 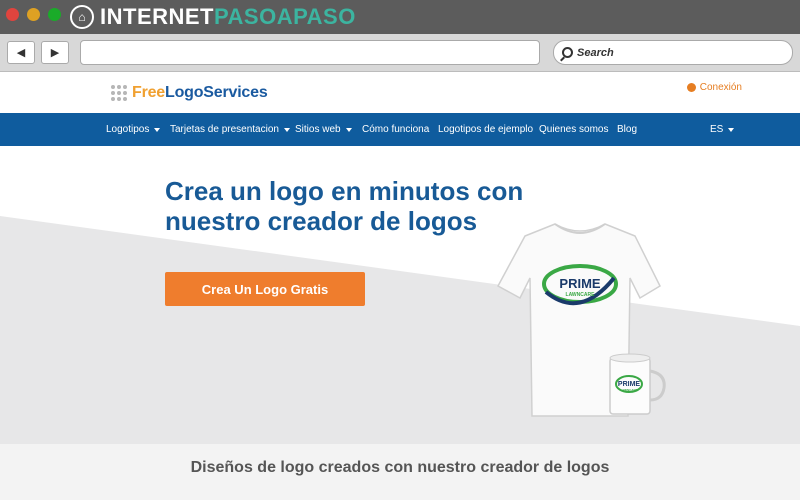 I want to click on language-selector: ES, so click(x=722, y=129).